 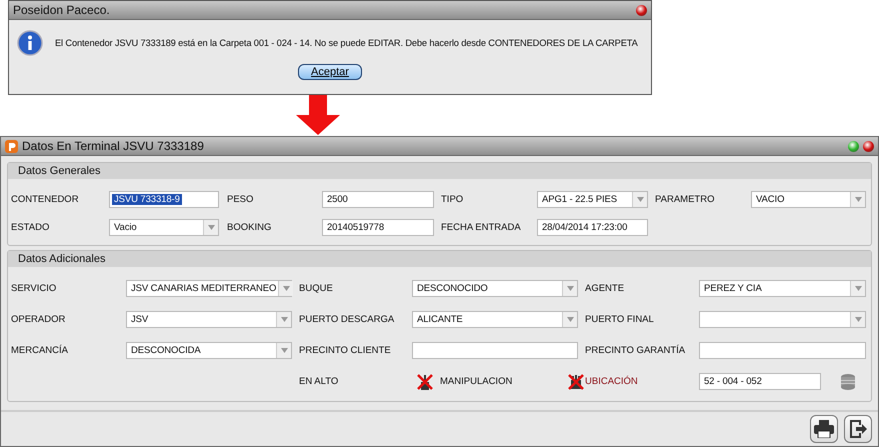 I want to click on dropdown-field: Vacio, so click(x=164, y=227).